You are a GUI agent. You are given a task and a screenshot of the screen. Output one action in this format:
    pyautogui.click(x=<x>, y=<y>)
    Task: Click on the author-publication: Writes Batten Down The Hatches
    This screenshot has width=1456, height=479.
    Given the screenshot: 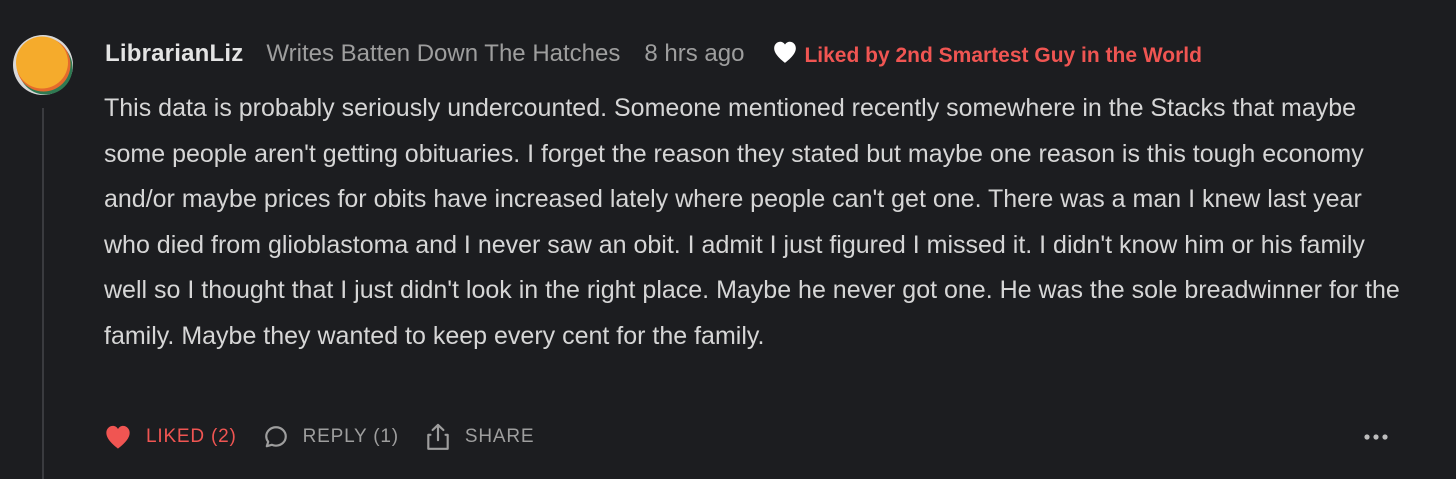 What is the action you would take?
    pyautogui.click(x=443, y=54)
    